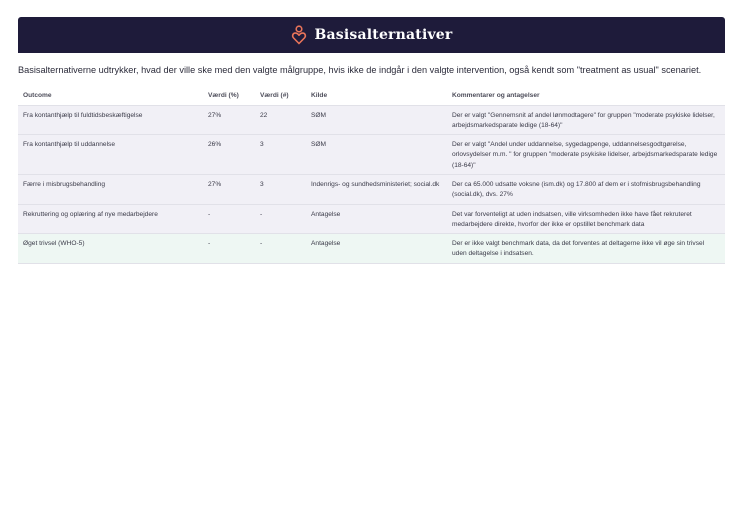 The width and height of the screenshot is (745, 525). Describe the element at coordinates (586, 95) in the screenshot. I see `column-header-comments: Kommentarer og antagelser` at that location.